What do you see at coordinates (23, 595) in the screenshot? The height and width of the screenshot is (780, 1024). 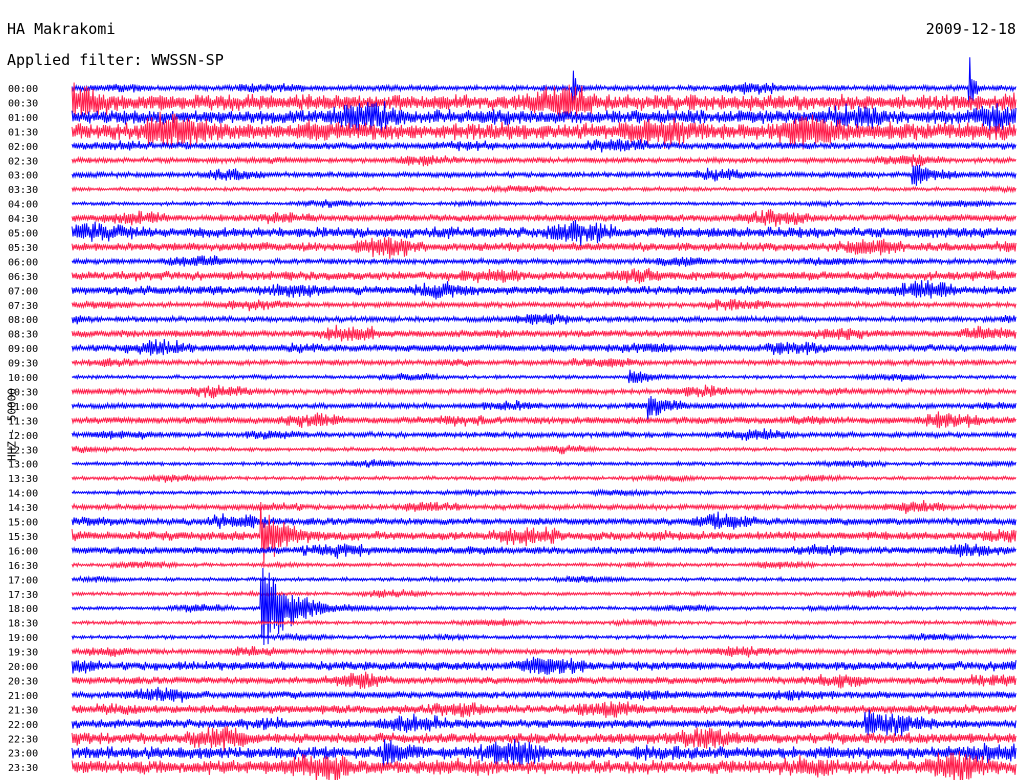 I see `time-tick-label: 17:30` at bounding box center [23, 595].